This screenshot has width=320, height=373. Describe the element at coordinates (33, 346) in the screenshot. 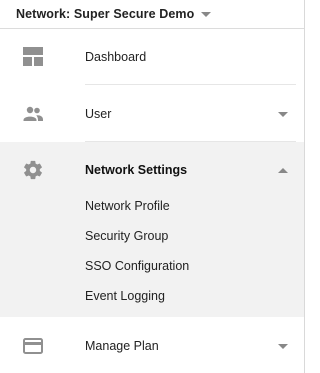

I see `credit-card-icon` at that location.